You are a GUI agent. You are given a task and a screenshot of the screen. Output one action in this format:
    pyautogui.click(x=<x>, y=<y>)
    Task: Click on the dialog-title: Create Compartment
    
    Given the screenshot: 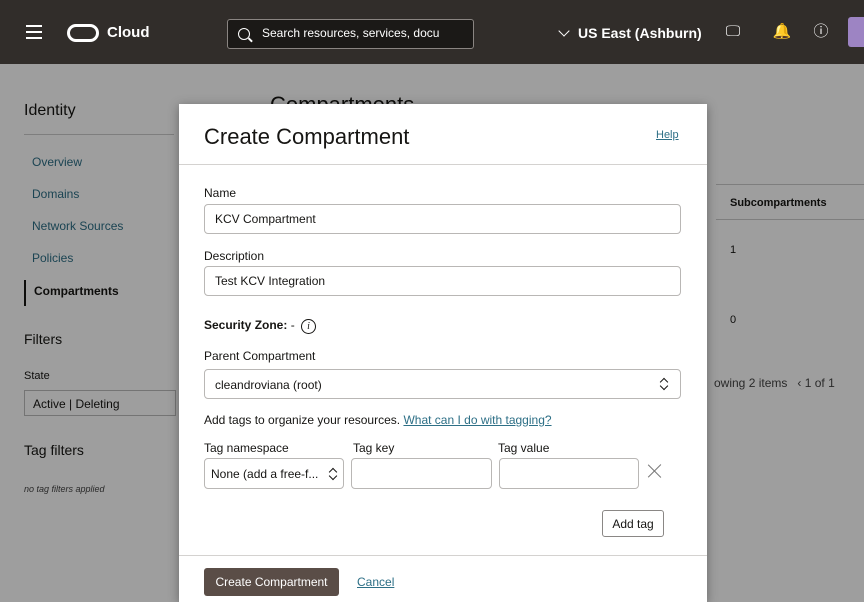 What is the action you would take?
    pyautogui.click(x=307, y=136)
    